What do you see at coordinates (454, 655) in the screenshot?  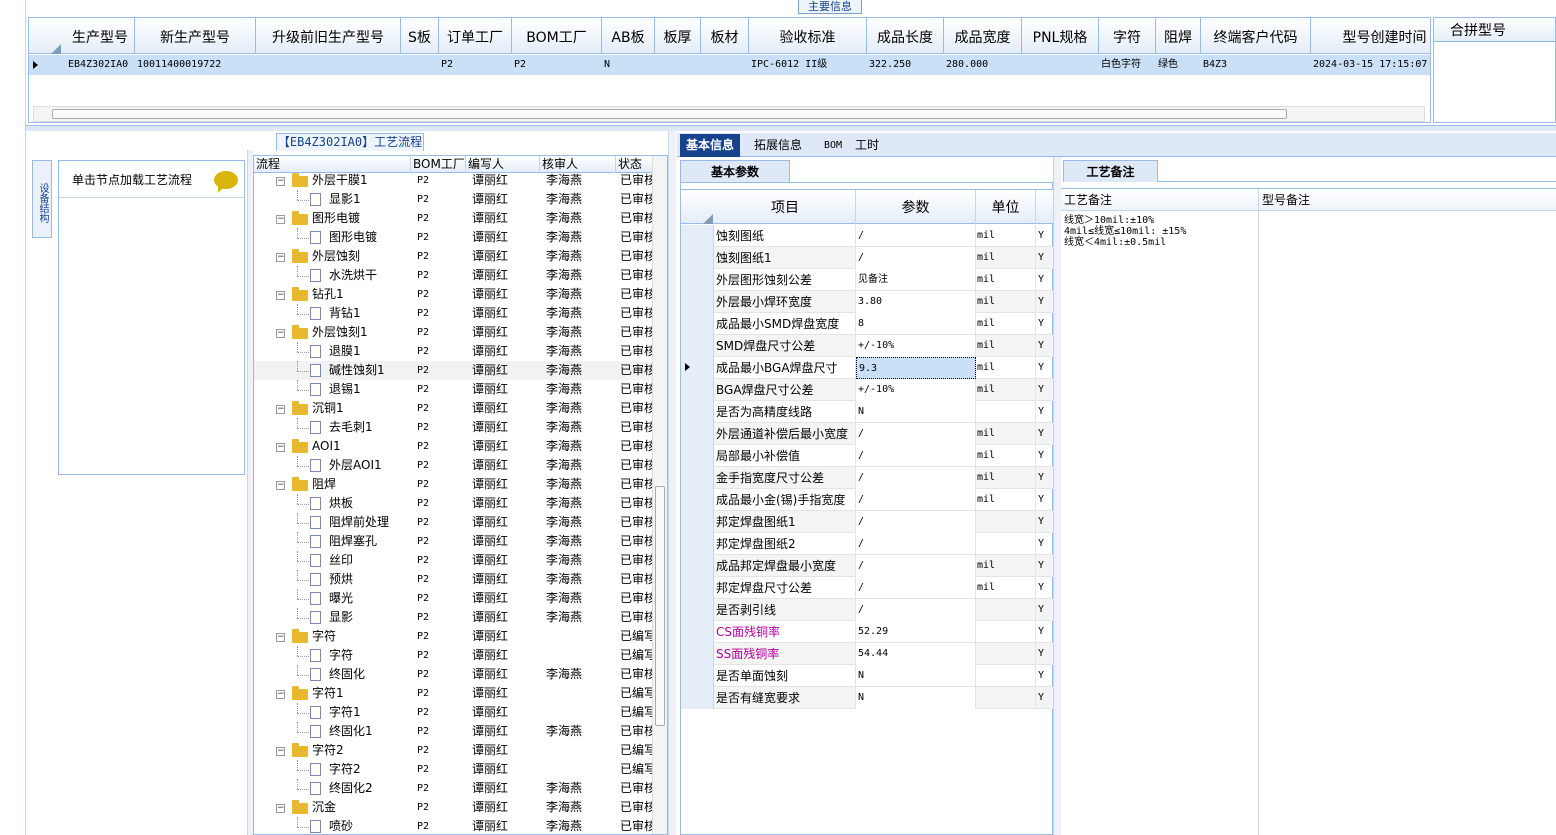 I see `tree-row: 字符 P2 谭丽红 已编写` at bounding box center [454, 655].